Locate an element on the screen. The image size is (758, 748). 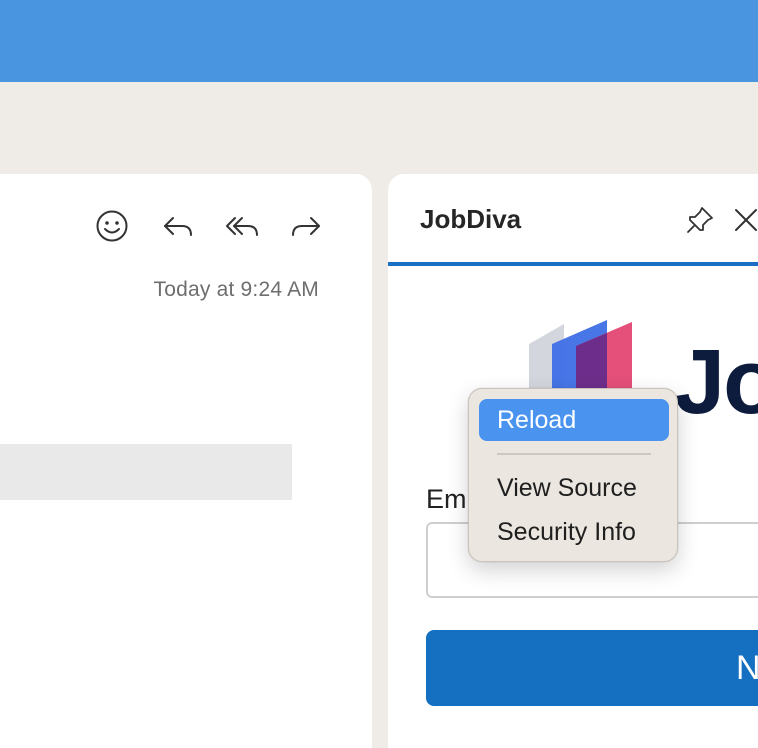
top-bar is located at coordinates (379, 41).